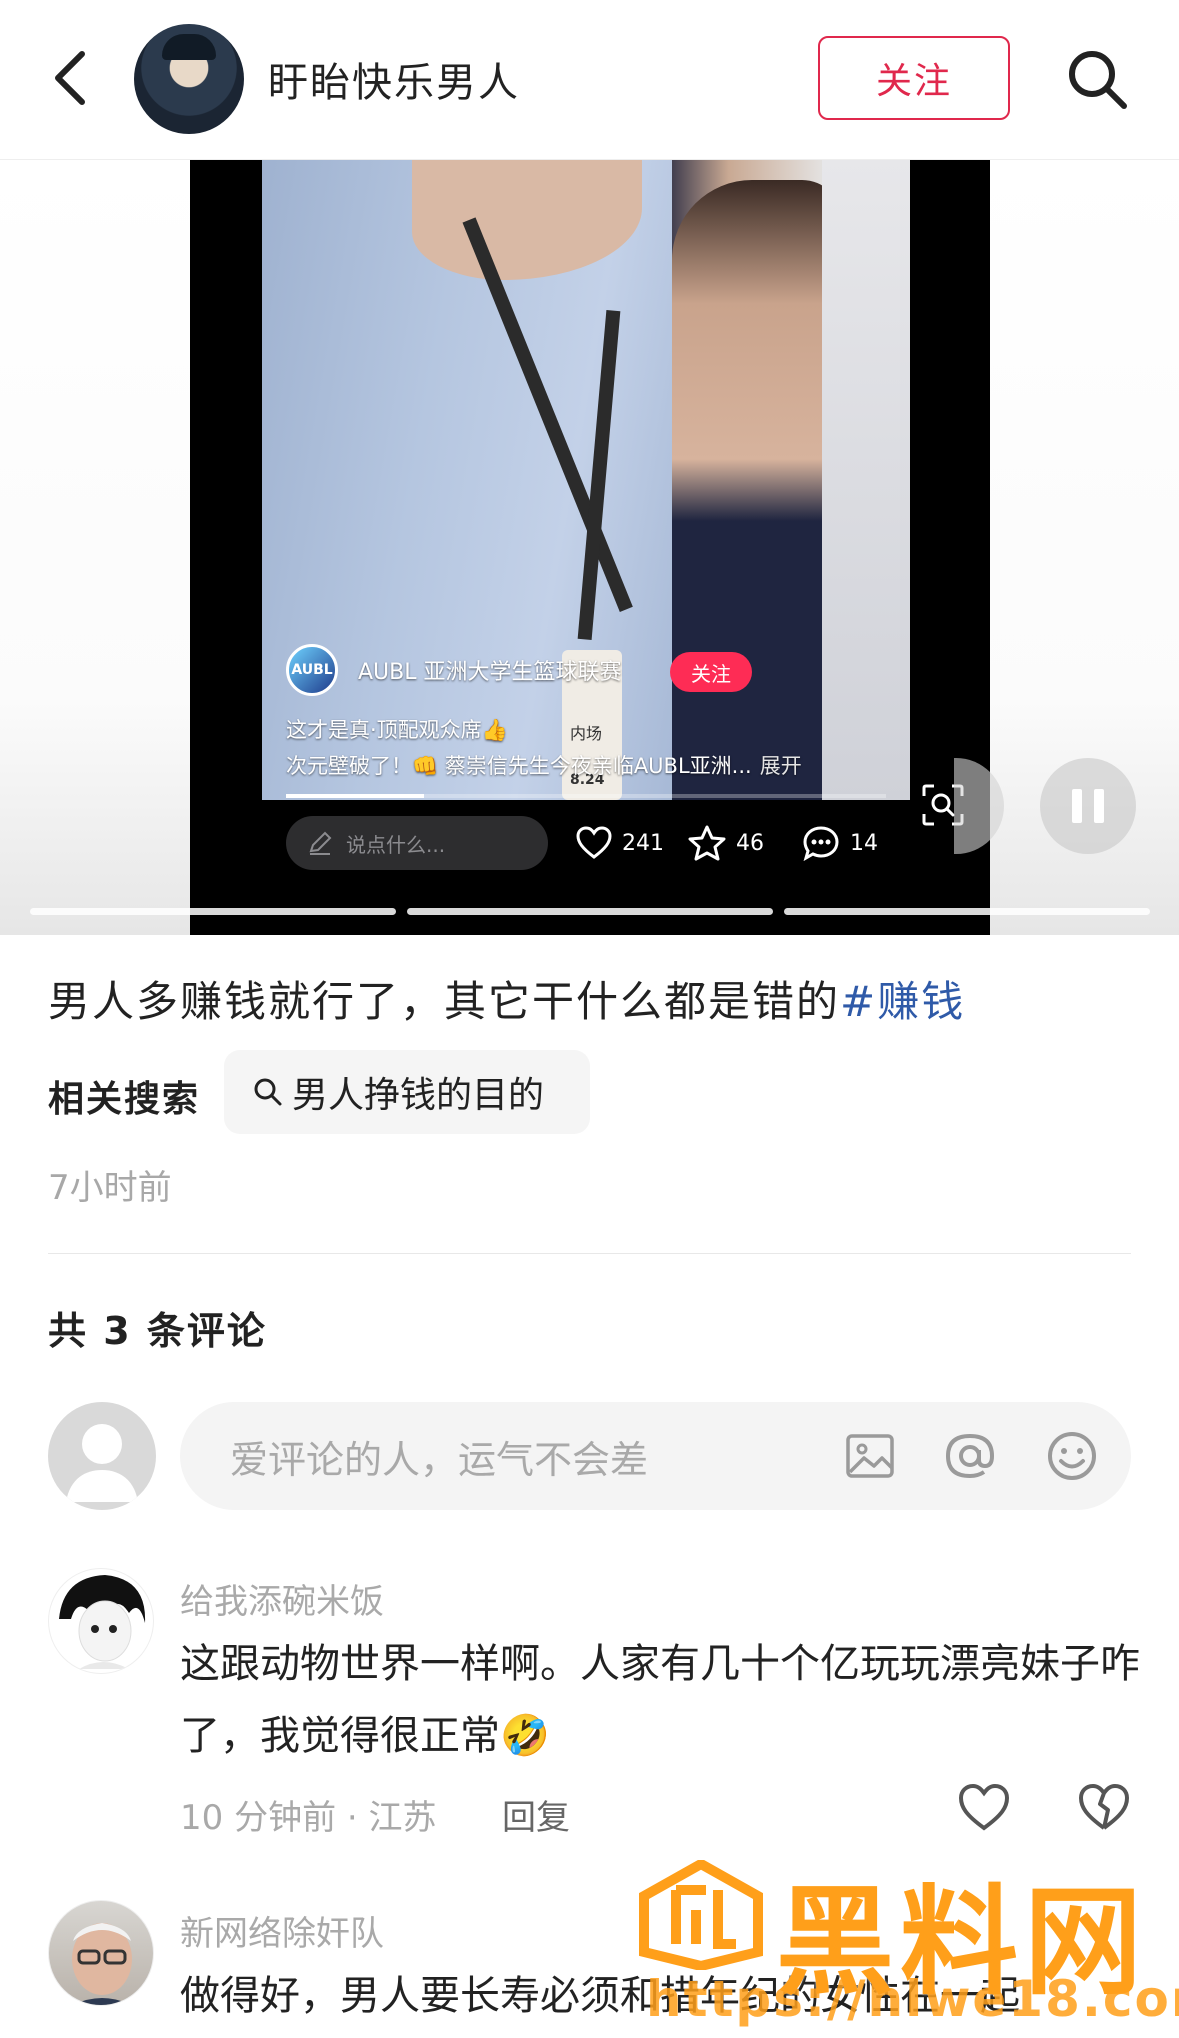 This screenshot has width=1179, height=2038. I want to click on channel-avatar-text: AUBL, so click(312, 670).